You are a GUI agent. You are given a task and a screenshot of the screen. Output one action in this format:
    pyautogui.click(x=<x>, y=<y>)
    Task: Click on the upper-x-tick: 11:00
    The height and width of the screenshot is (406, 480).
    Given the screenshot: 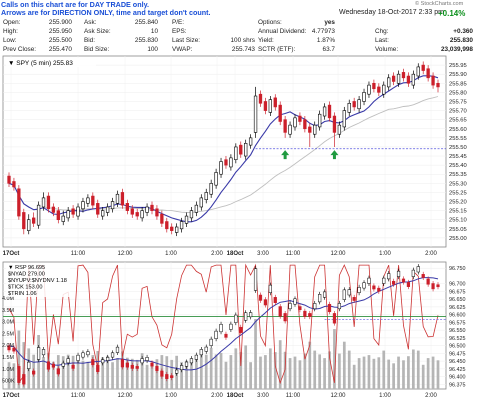 What is the action you would take?
    pyautogui.click(x=293, y=254)
    